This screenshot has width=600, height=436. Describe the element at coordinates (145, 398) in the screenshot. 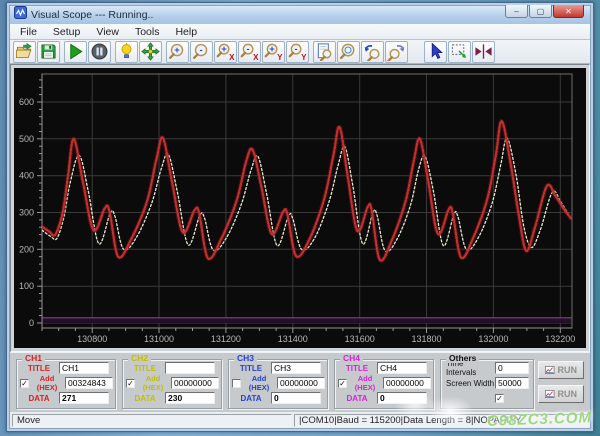

I see `data-label: DATA` at that location.